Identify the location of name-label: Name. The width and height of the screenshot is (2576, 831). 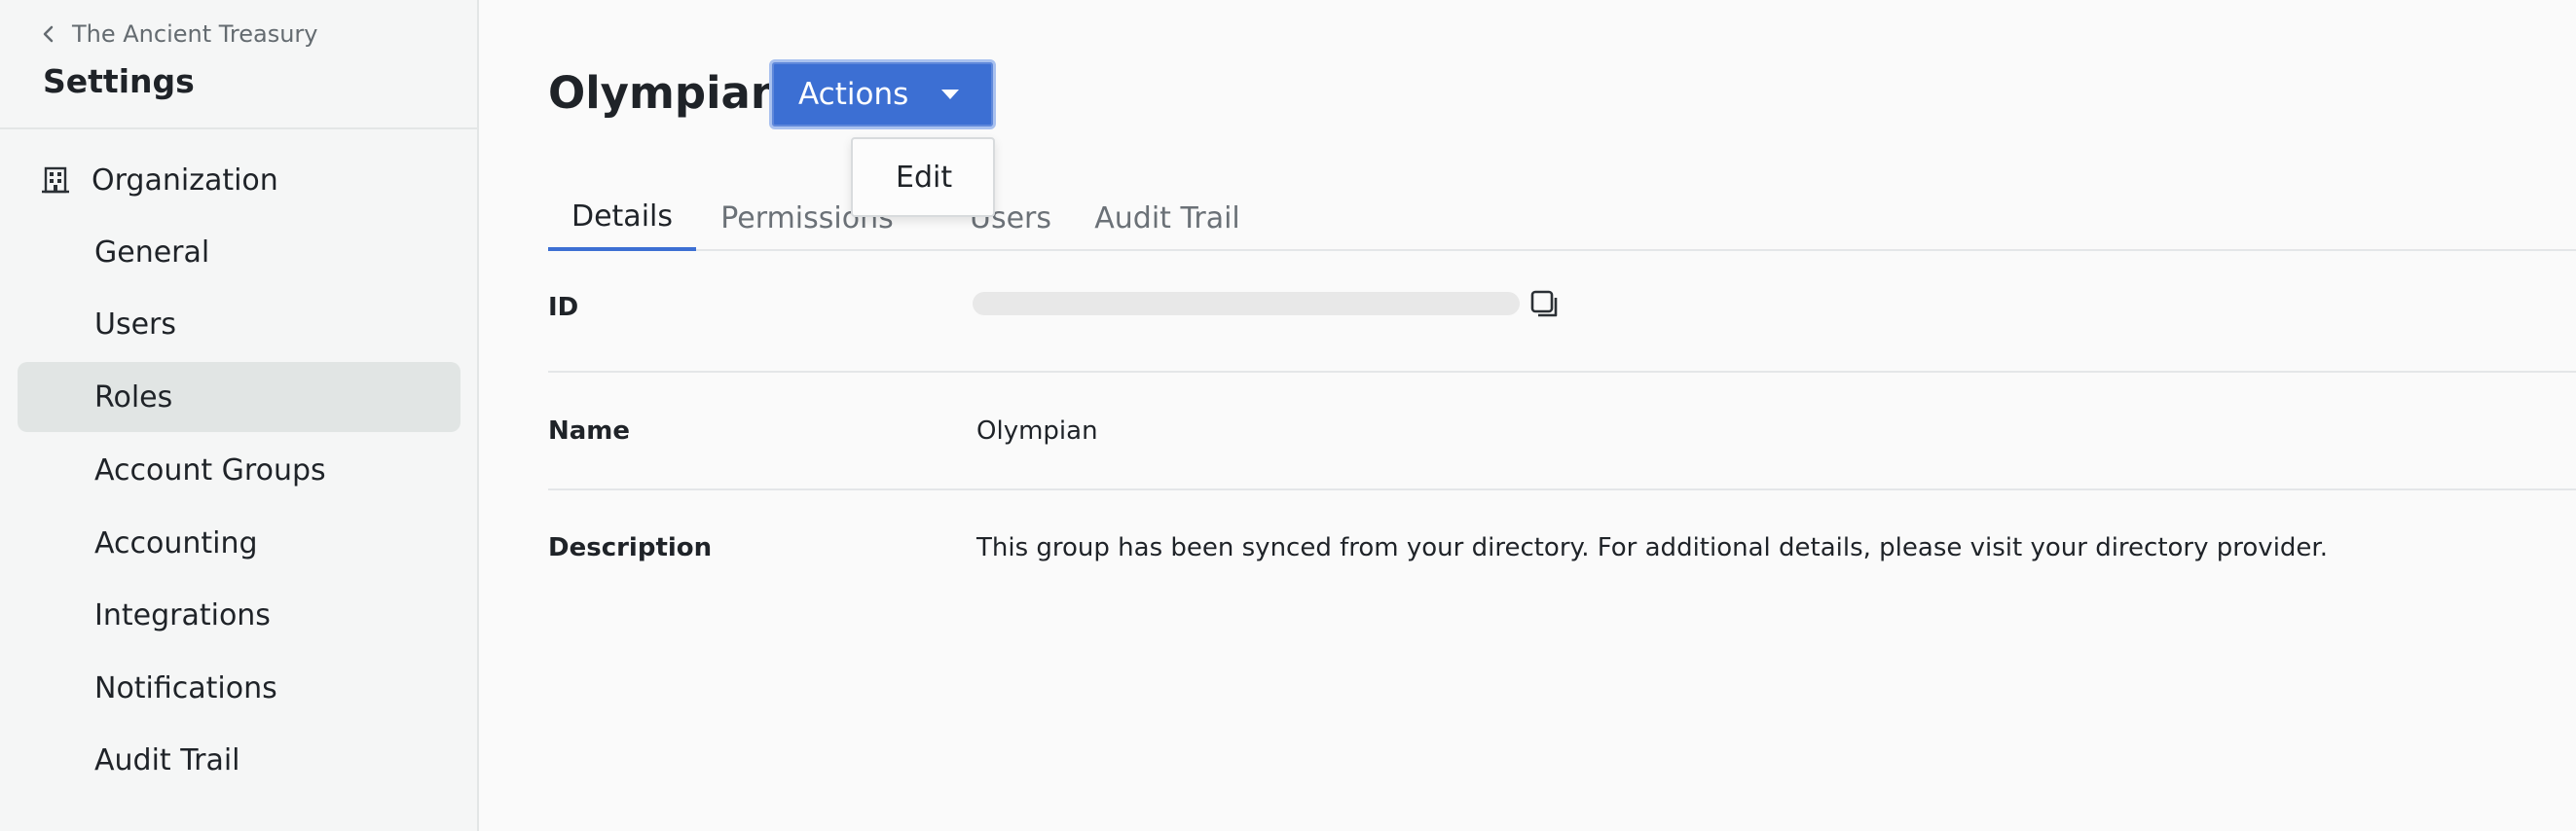
(589, 431).